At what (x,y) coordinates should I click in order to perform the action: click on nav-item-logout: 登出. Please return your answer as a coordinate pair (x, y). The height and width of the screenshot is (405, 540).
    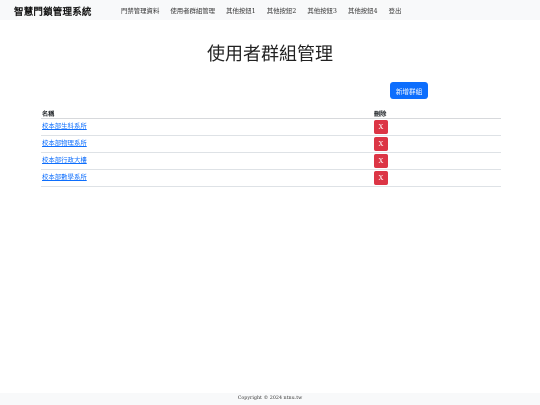
    Looking at the image, I should click on (395, 10).